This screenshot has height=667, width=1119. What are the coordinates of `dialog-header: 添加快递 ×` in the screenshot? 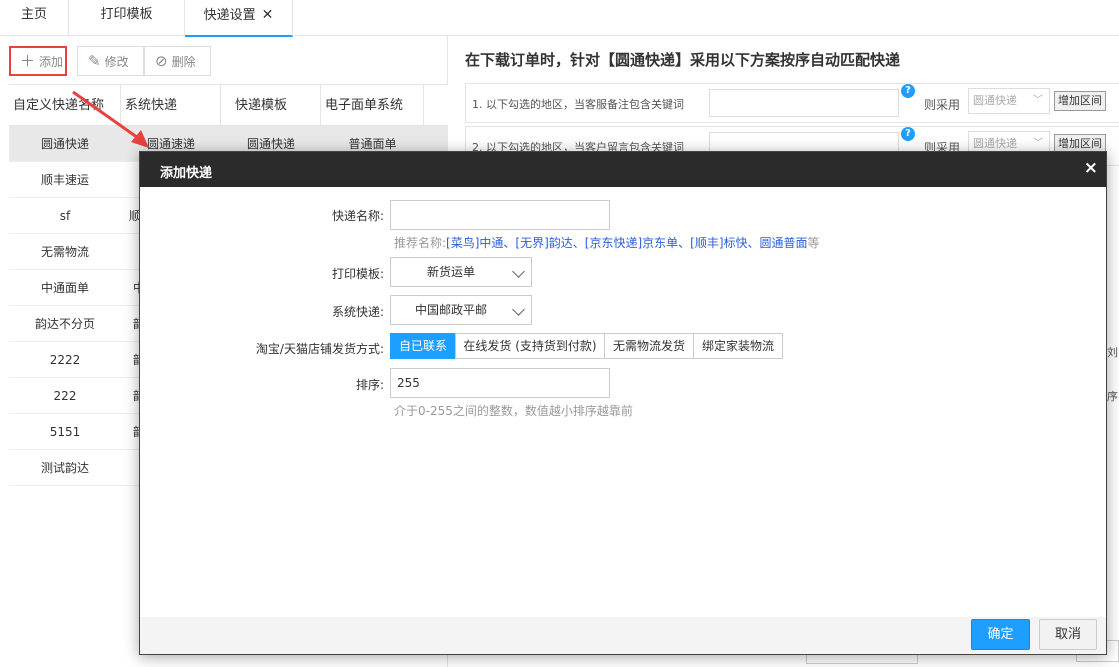 It's located at (623, 169).